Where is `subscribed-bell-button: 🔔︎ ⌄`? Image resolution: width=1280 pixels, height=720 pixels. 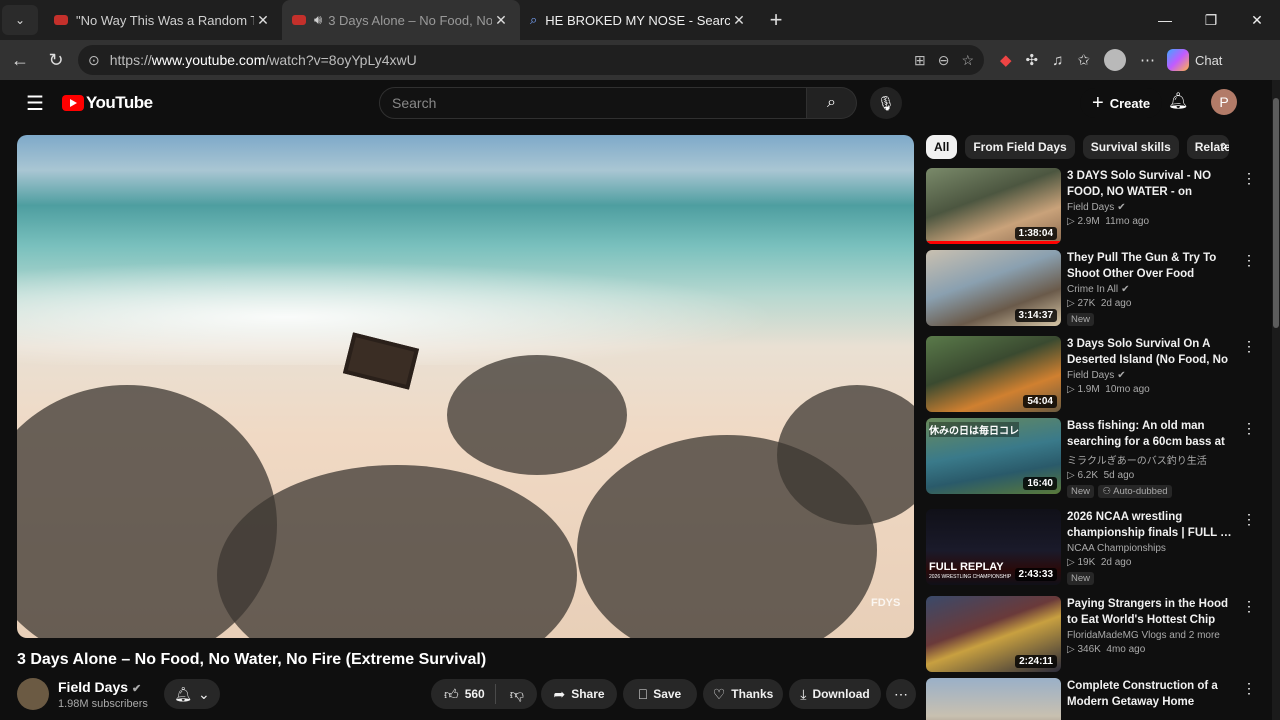
subscribed-bell-button: 🔔︎ ⌄ is located at coordinates (192, 694).